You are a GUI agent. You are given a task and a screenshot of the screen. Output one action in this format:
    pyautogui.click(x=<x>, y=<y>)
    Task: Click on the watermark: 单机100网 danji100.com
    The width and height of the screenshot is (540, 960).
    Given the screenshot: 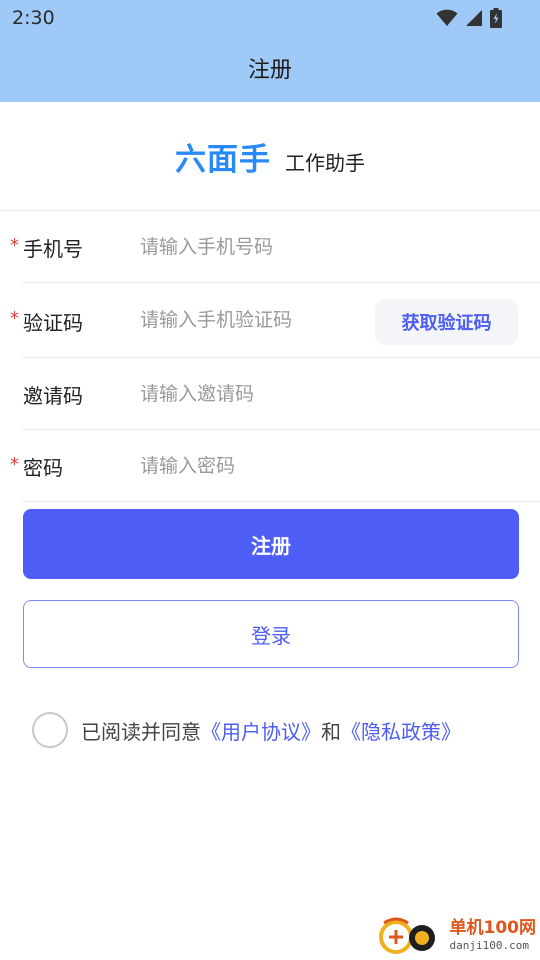 What is the action you would take?
    pyautogui.click(x=457, y=935)
    